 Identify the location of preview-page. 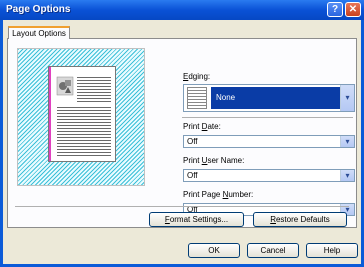
(82, 114).